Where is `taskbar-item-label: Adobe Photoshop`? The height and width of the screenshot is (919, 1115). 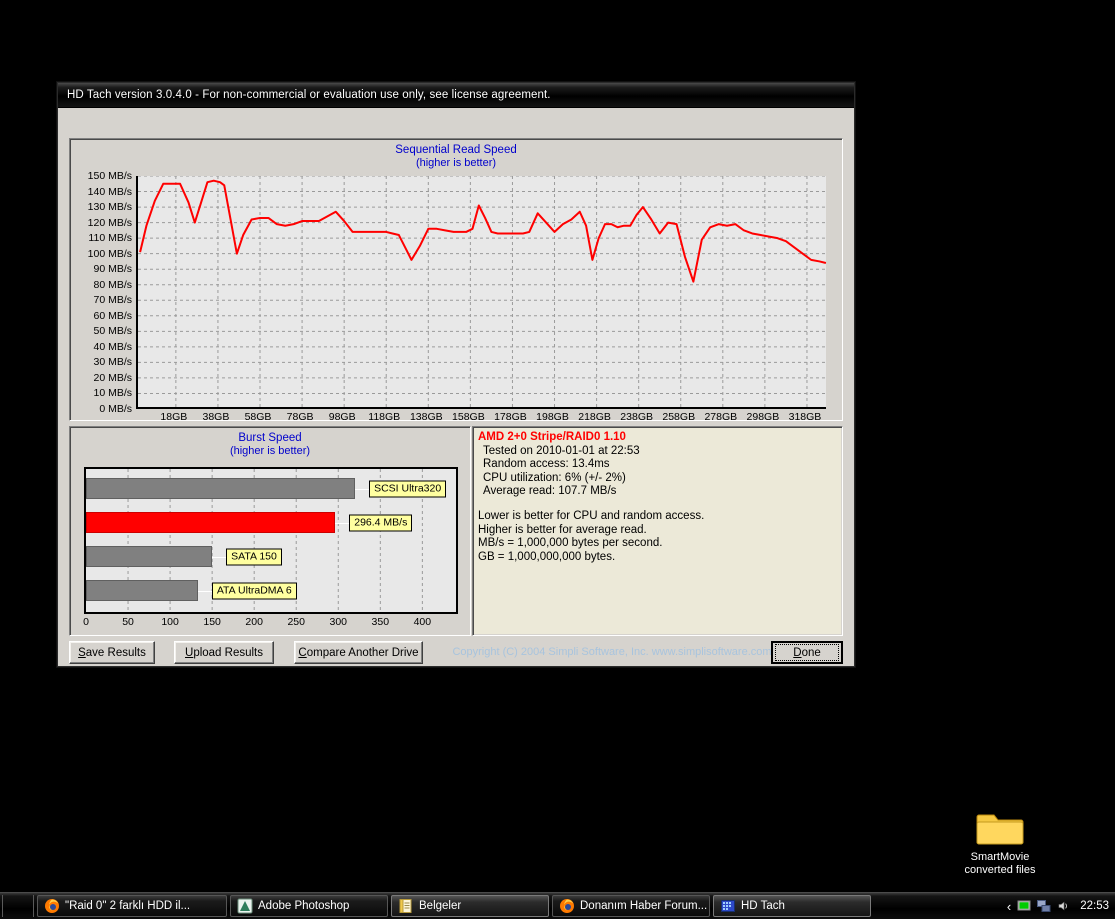
taskbar-item-label: Adobe Photoshop is located at coordinates (304, 906).